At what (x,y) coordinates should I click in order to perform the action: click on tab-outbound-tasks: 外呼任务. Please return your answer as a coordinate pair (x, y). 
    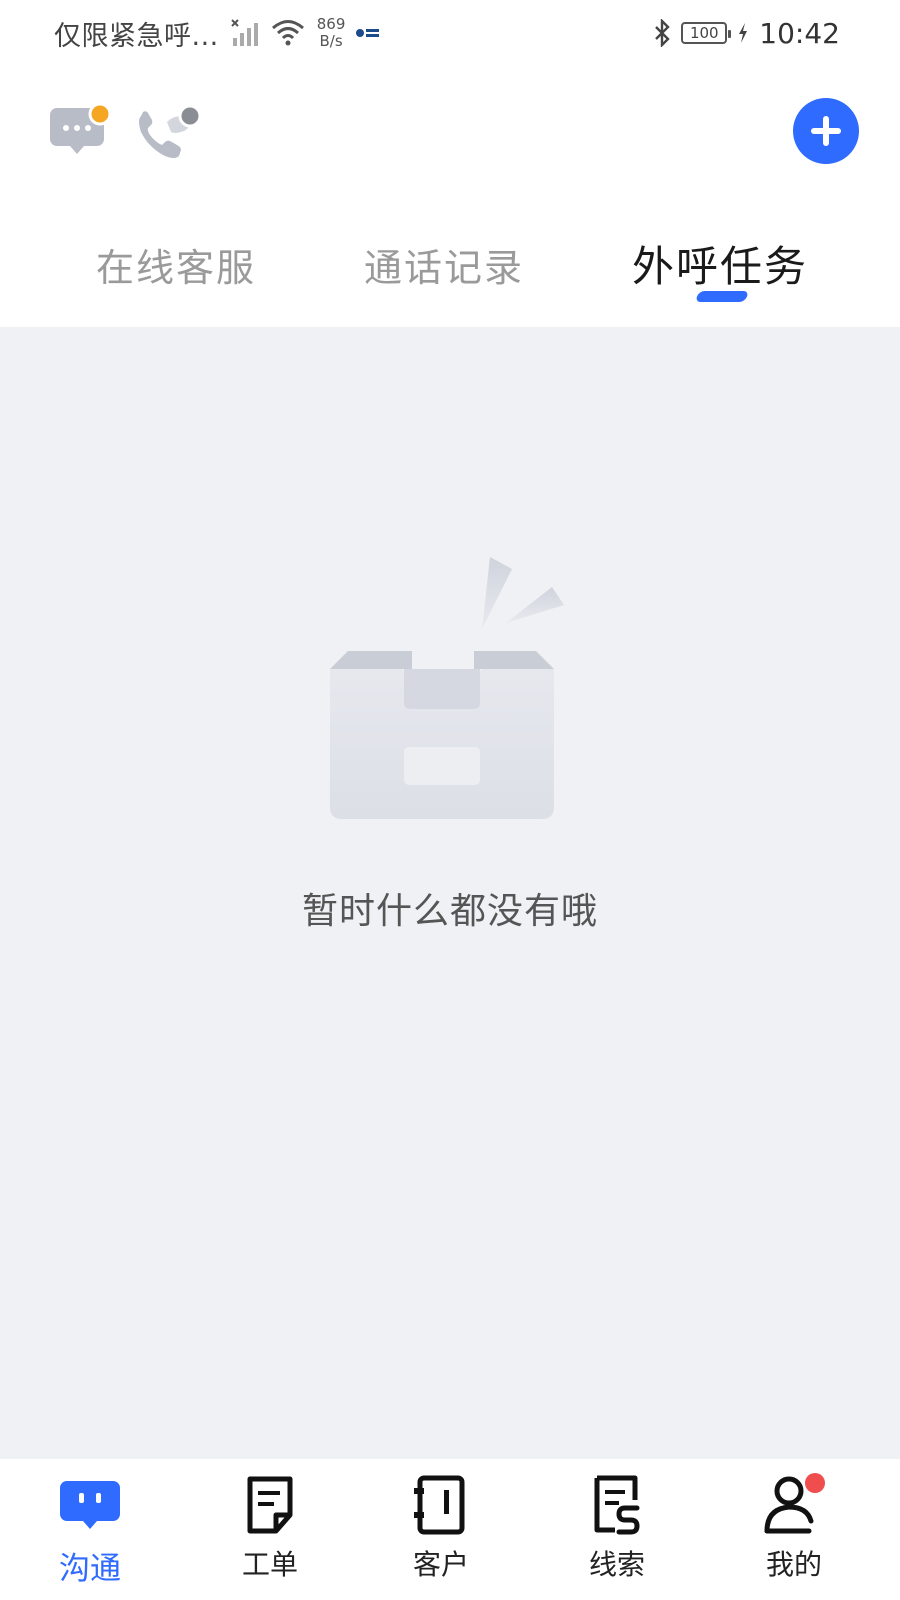
    Looking at the image, I should click on (720, 263).